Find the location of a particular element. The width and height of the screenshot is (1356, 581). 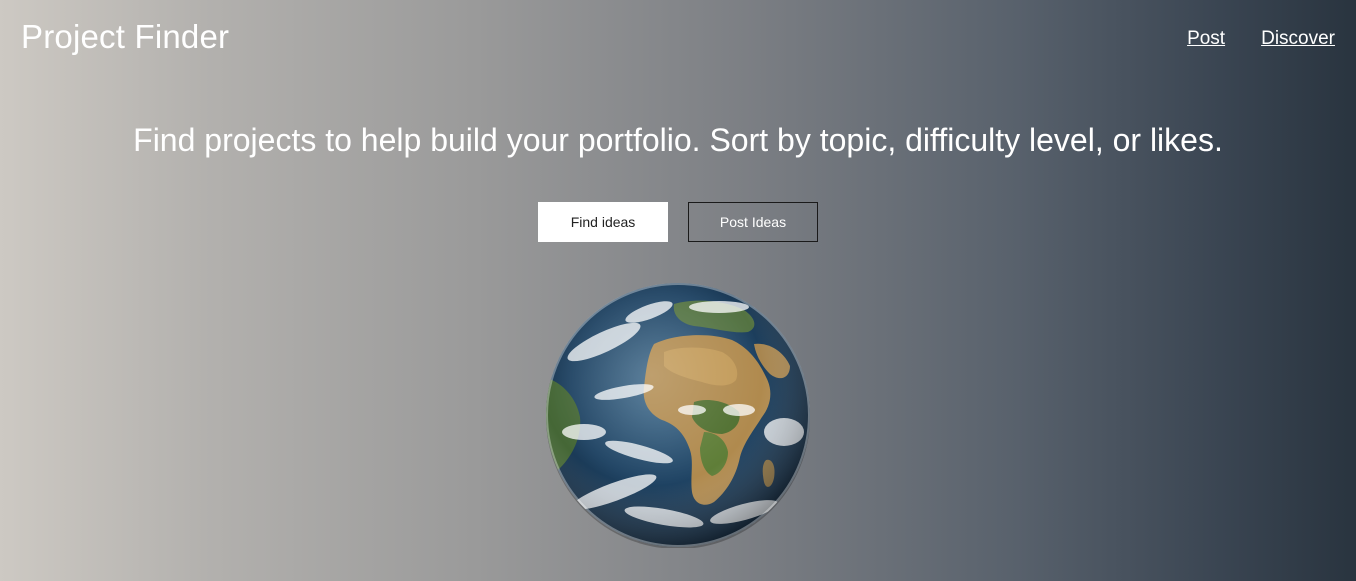

earth-globe-image is located at coordinates (678, 415).